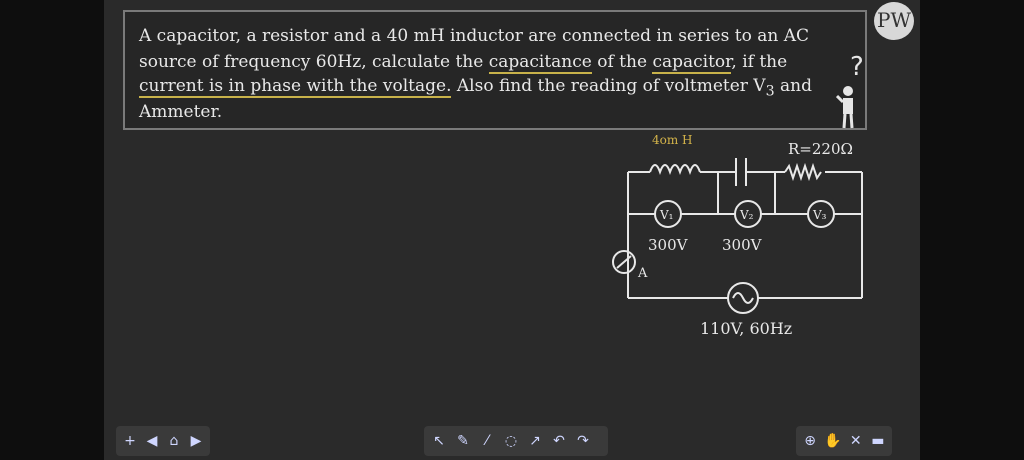  What do you see at coordinates (672, 140) in the screenshot?
I see `inductor-label: 4om H` at bounding box center [672, 140].